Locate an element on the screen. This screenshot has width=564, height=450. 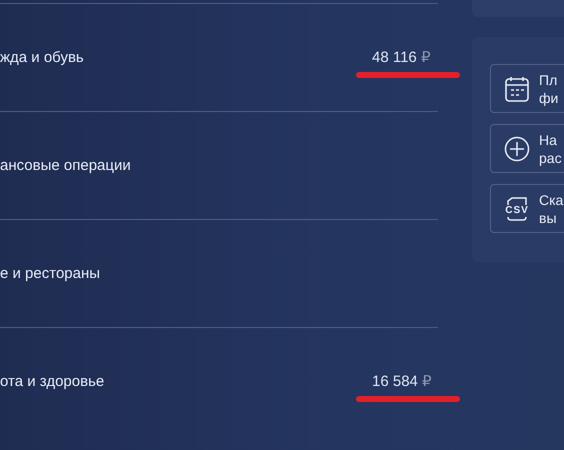
category-name: жда и обувь is located at coordinates (42, 57).